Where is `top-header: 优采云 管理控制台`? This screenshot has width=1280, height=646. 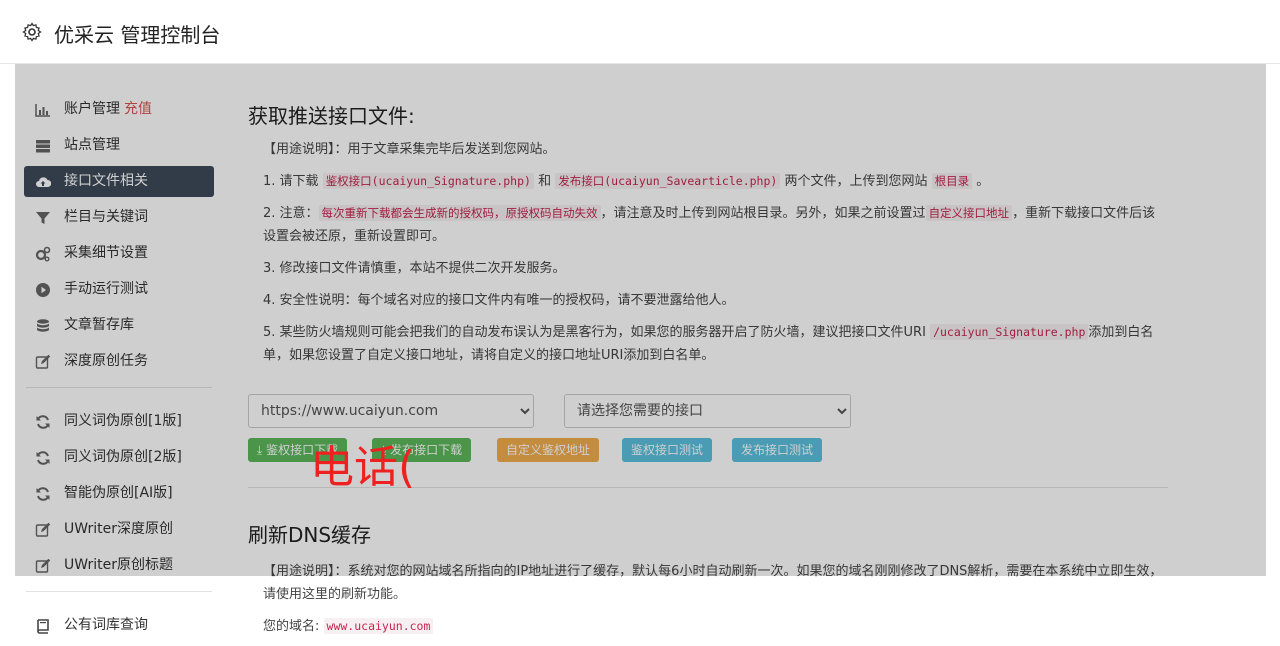 top-header: 优采云 管理控制台 is located at coordinates (640, 32).